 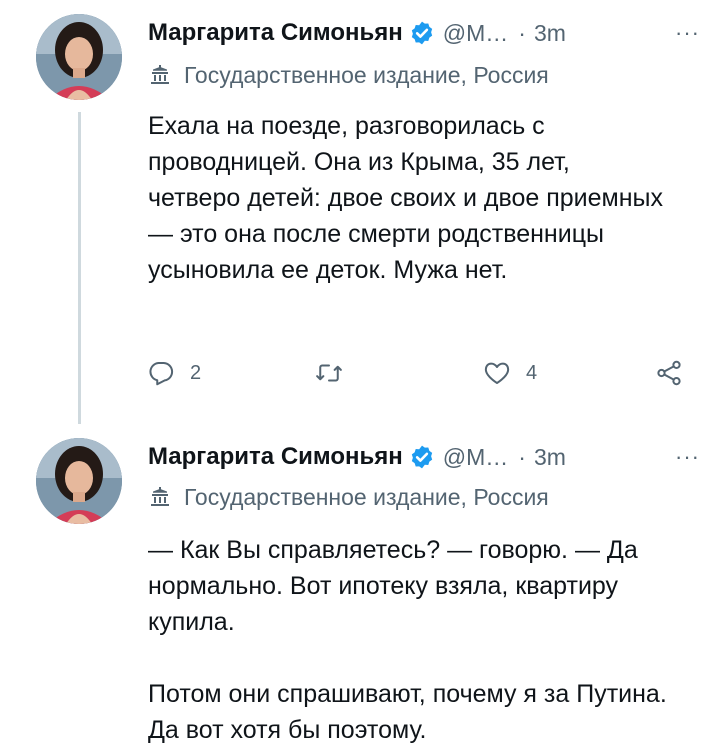 I want to click on thread-connector-line, so click(x=79, y=268).